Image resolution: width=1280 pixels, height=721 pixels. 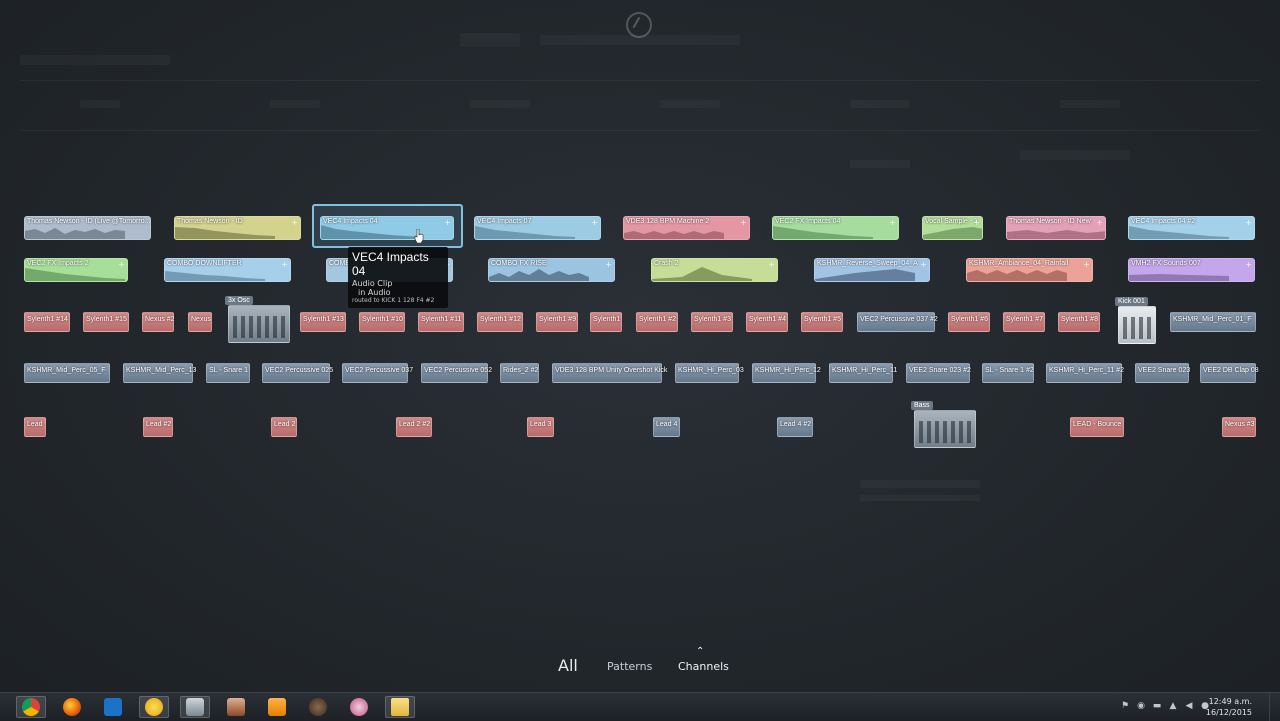 I want to click on tab-patterns: Patterns, so click(x=629, y=666).